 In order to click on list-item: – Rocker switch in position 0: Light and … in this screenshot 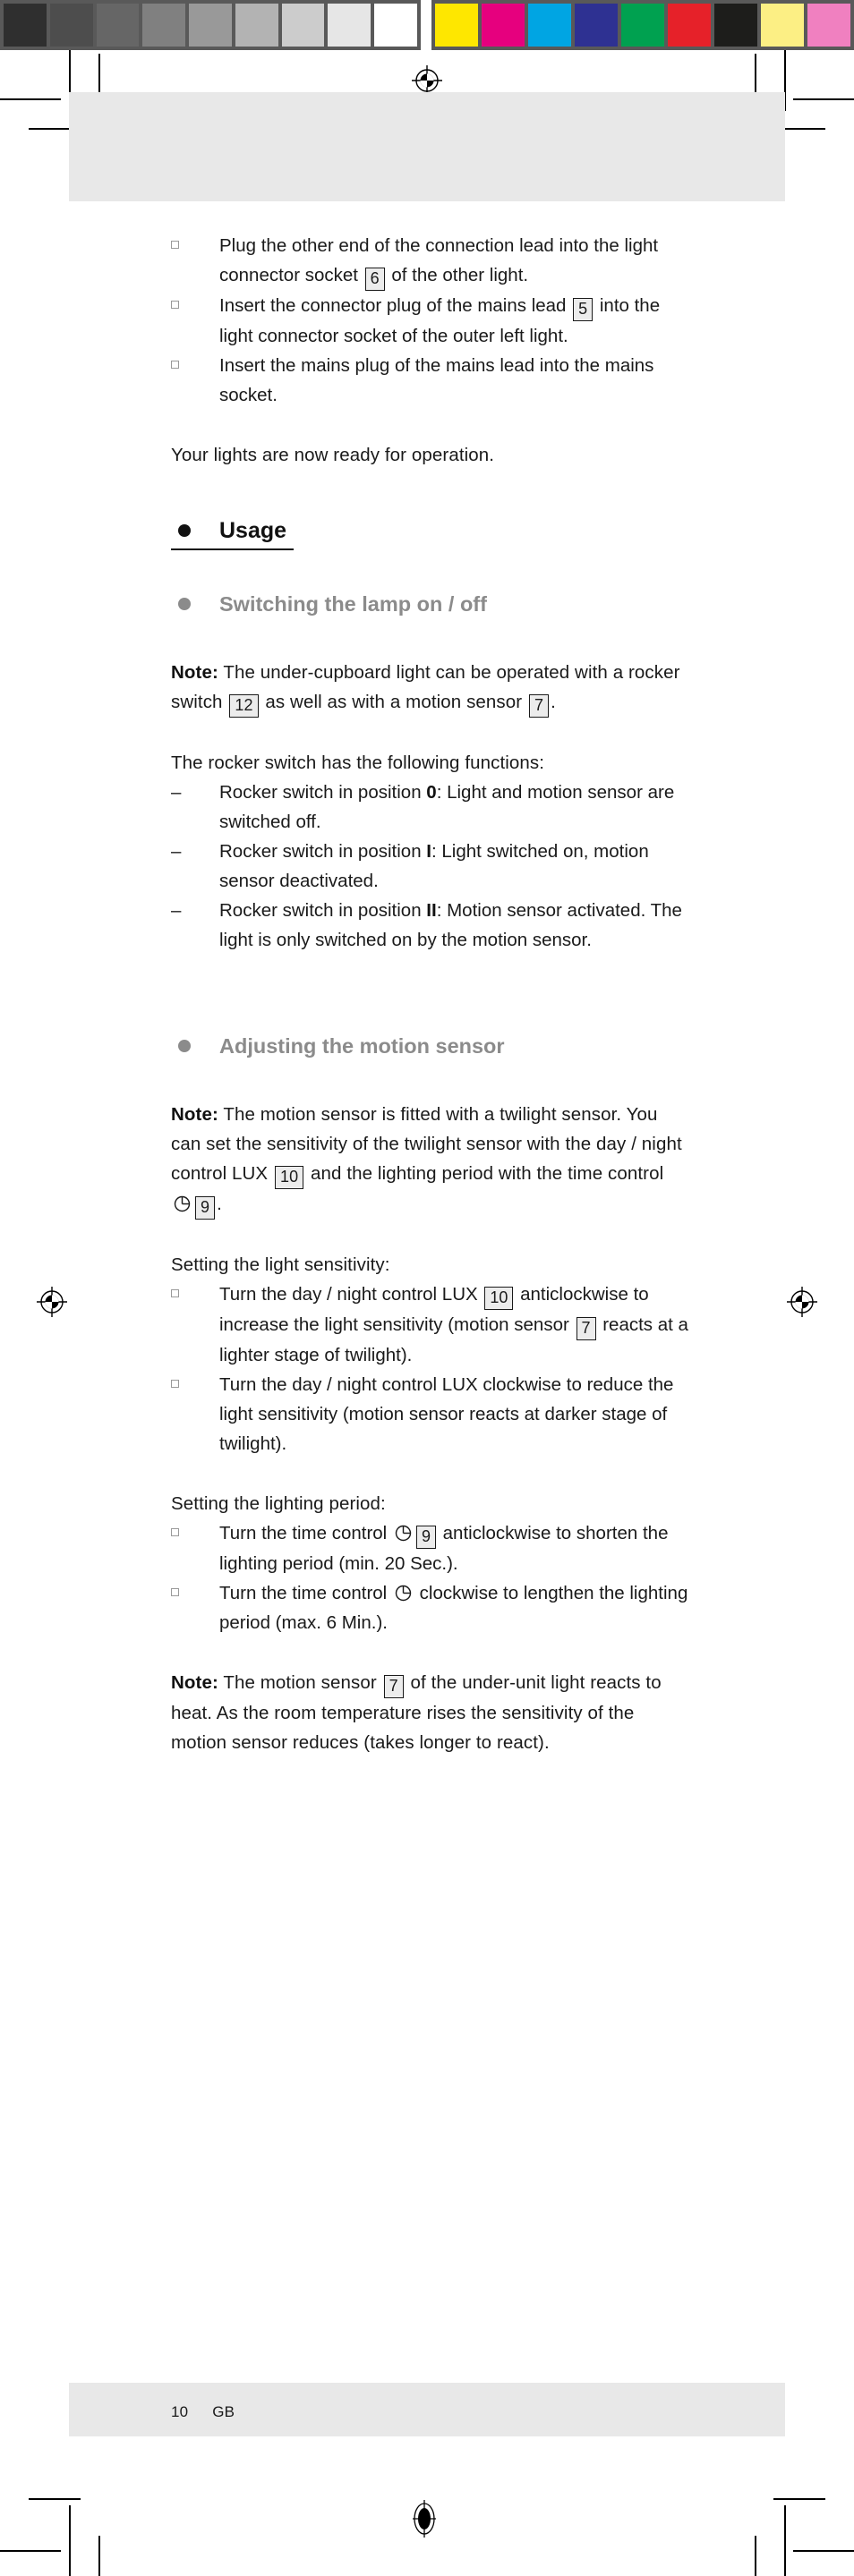, I will do `click(430, 807)`.